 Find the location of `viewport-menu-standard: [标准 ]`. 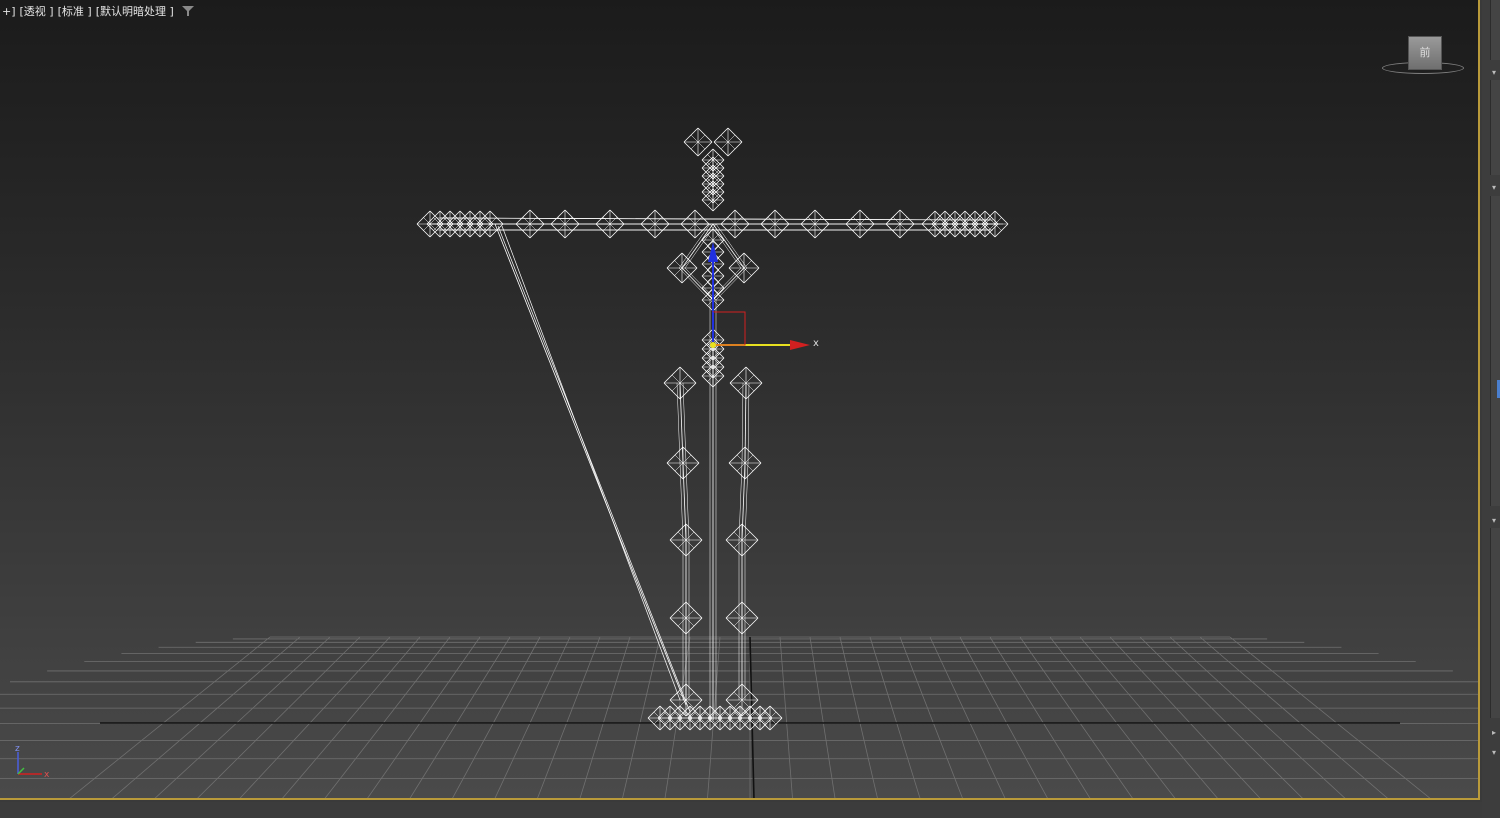

viewport-menu-standard: [标准 ] is located at coordinates (75, 11).